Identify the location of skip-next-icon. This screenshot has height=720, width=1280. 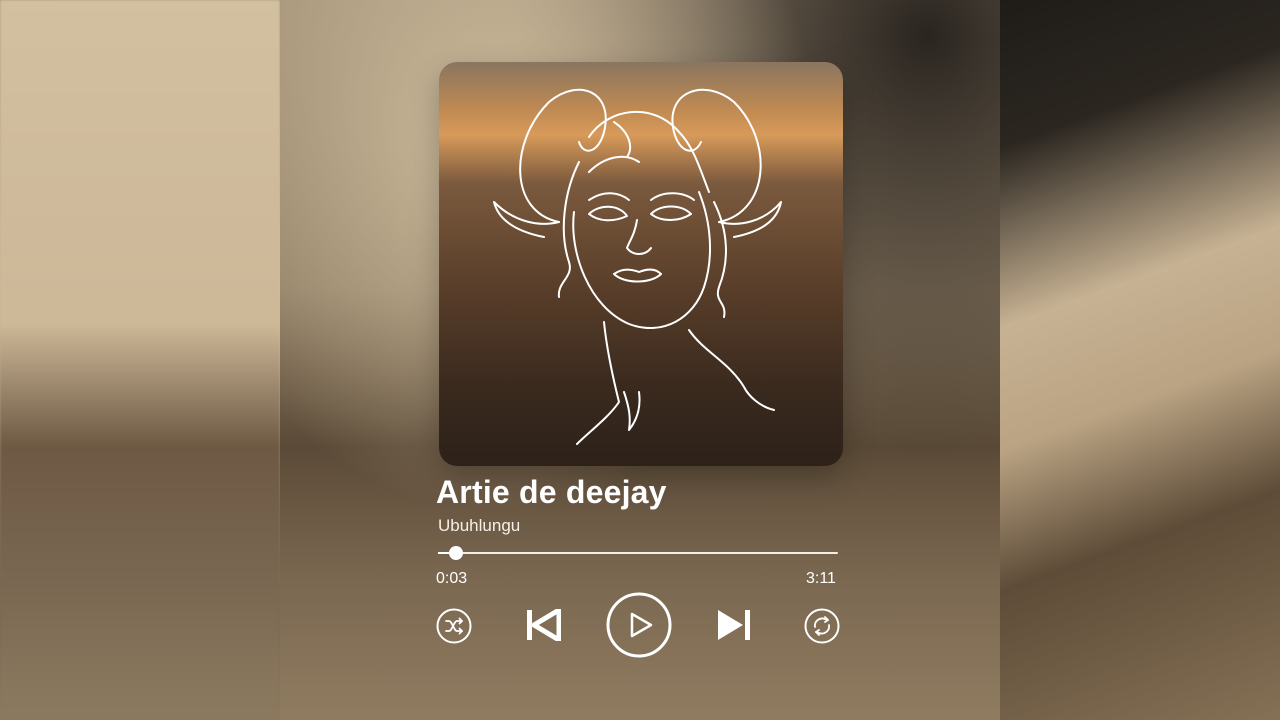
(734, 625).